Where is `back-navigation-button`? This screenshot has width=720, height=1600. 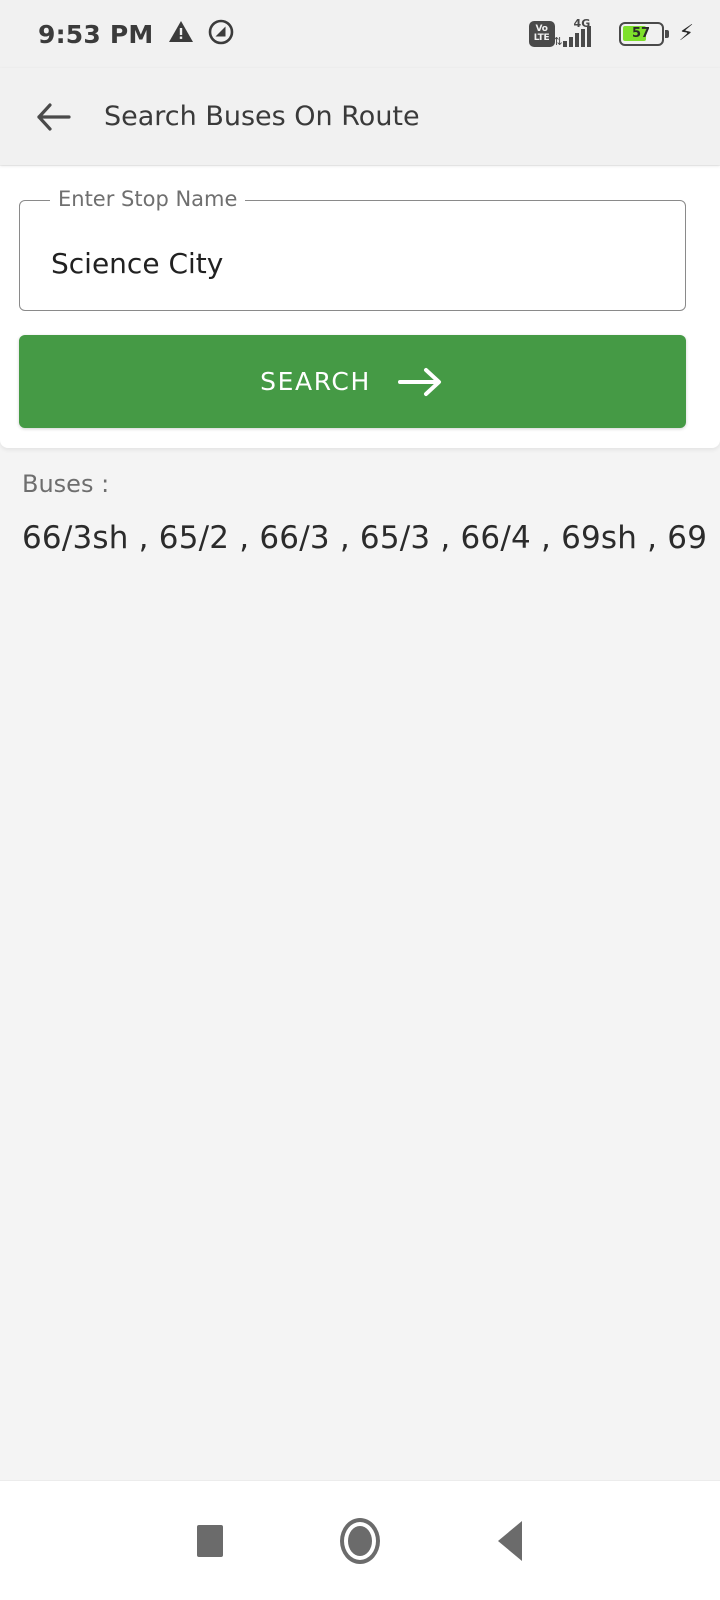 back-navigation-button is located at coordinates (54, 117).